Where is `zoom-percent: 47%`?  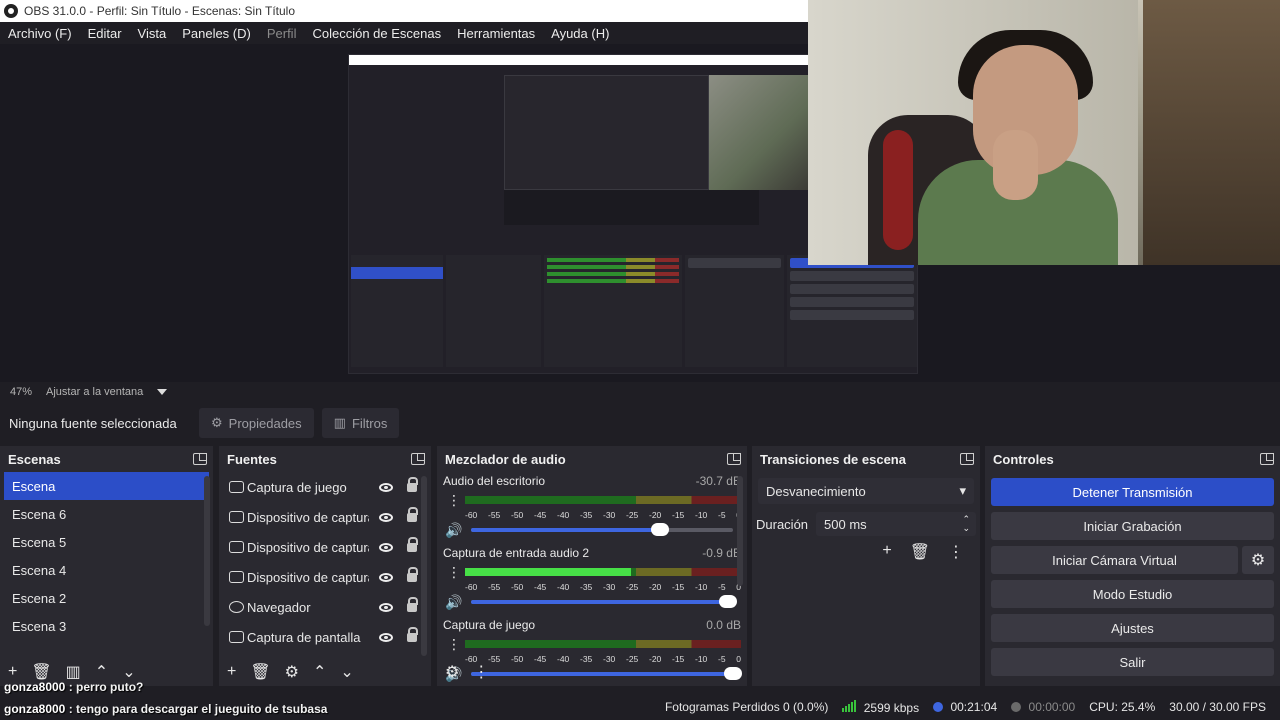
zoom-percent: 47% is located at coordinates (21, 392).